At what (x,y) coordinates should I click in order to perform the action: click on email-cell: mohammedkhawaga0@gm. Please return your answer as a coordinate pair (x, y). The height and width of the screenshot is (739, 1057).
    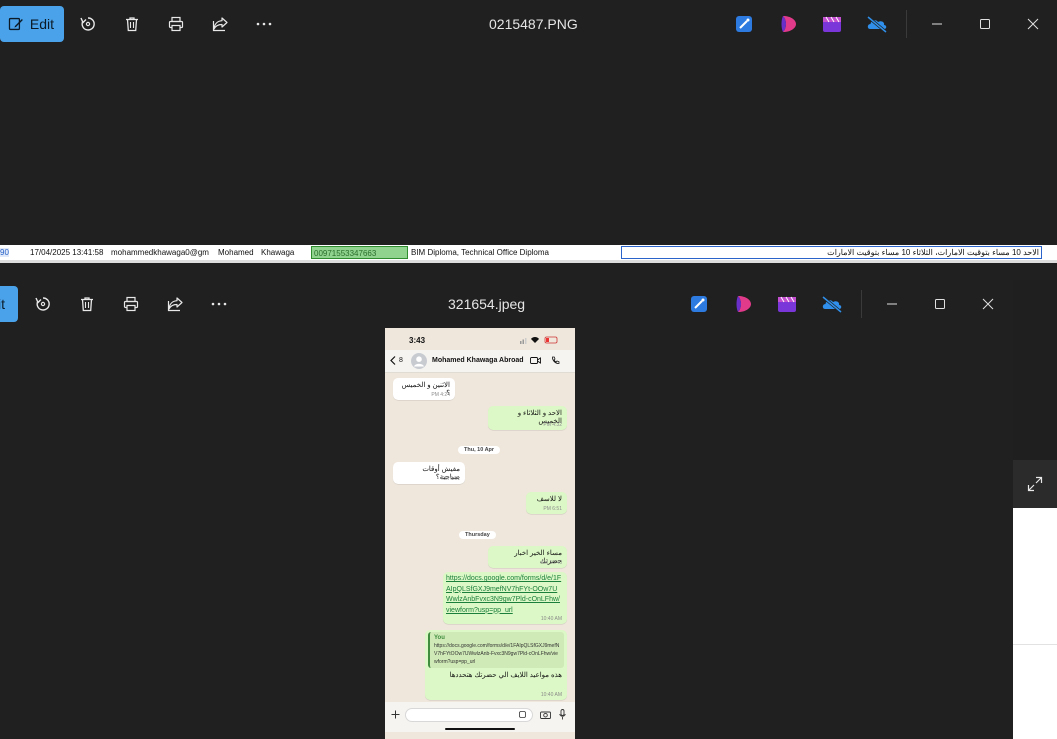
    Looking at the image, I should click on (160, 252).